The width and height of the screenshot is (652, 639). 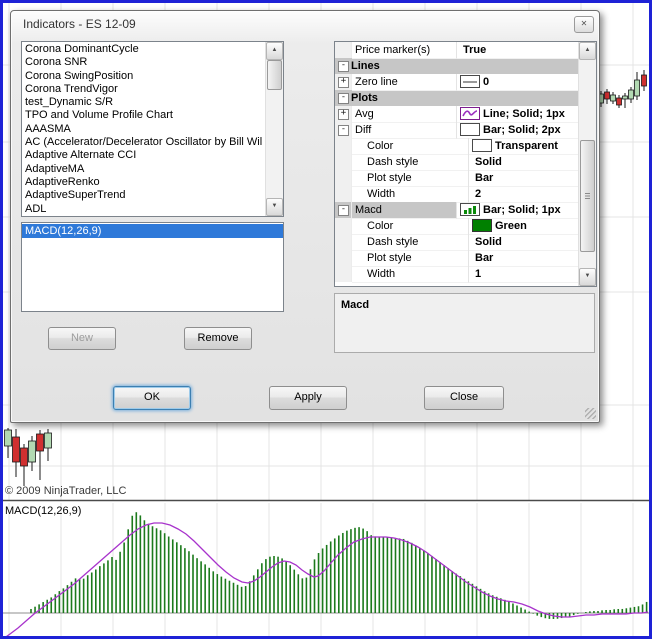 I want to click on copyright-label: © 2009 NinjaTrader, LLC, so click(x=66, y=491).